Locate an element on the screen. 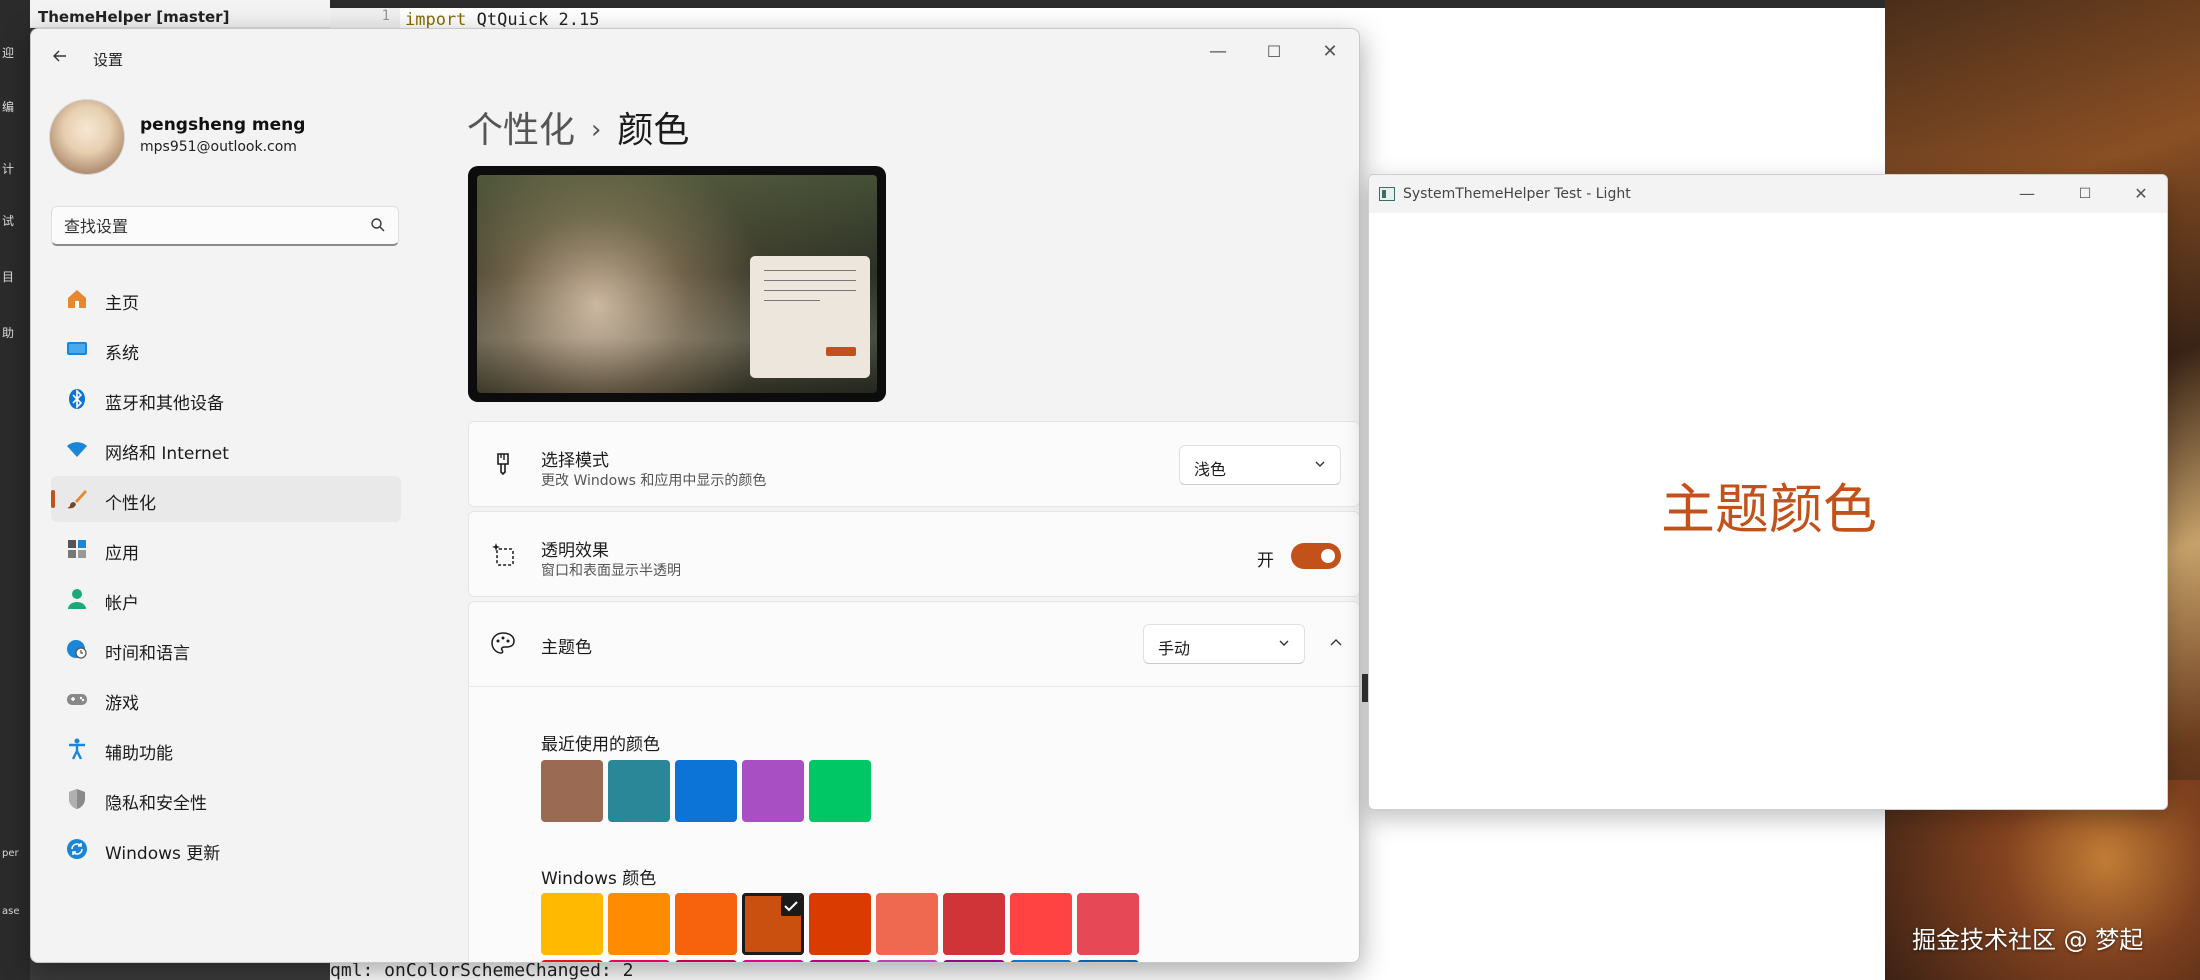 Image resolution: width=2200 pixels, height=980 pixels. chevron-down-icon is located at coordinates (1284, 643).